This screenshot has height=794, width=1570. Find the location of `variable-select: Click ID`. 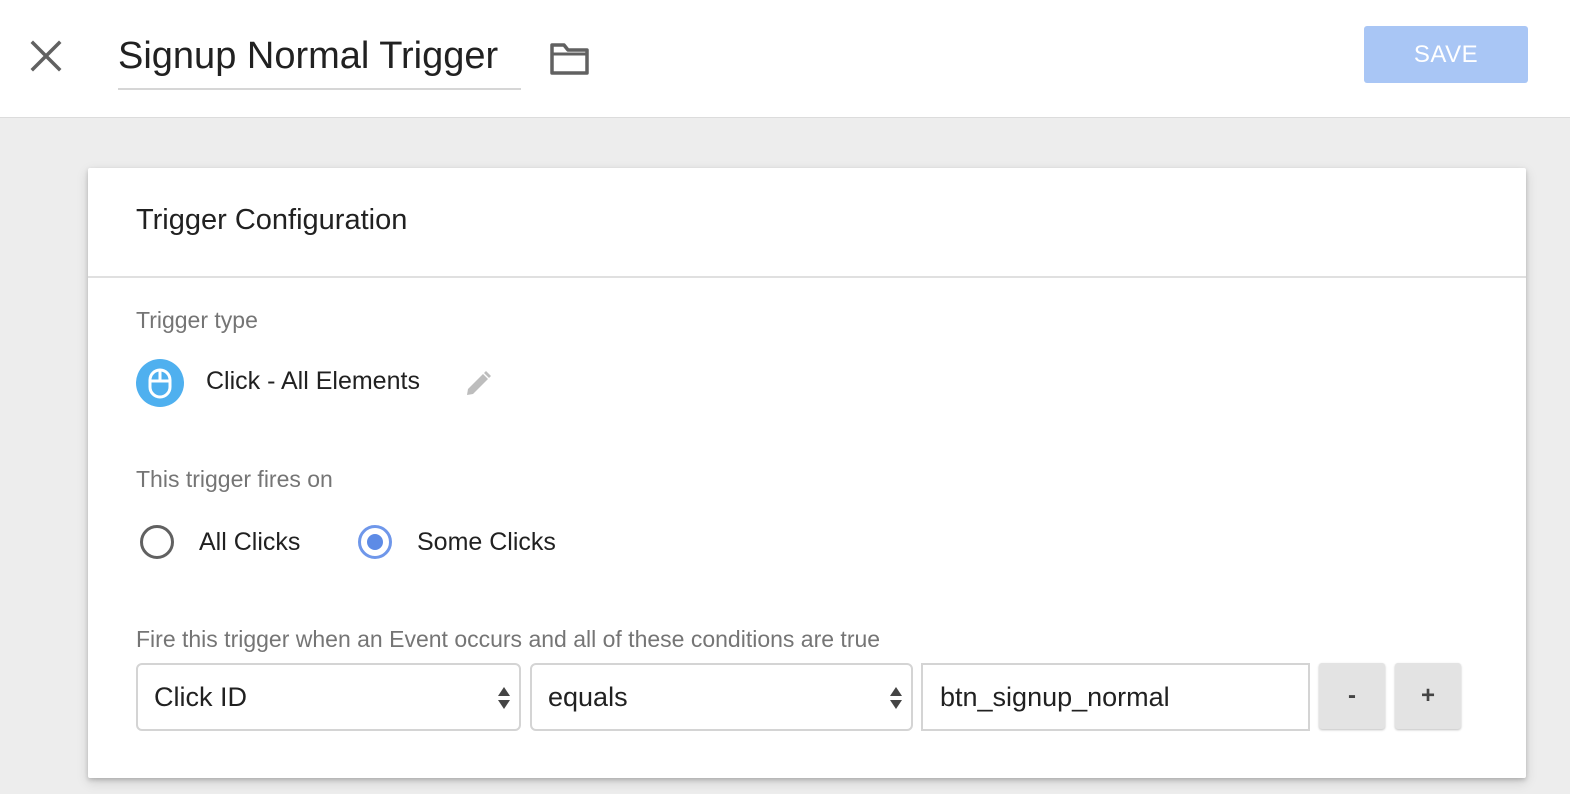

variable-select: Click ID is located at coordinates (328, 697).